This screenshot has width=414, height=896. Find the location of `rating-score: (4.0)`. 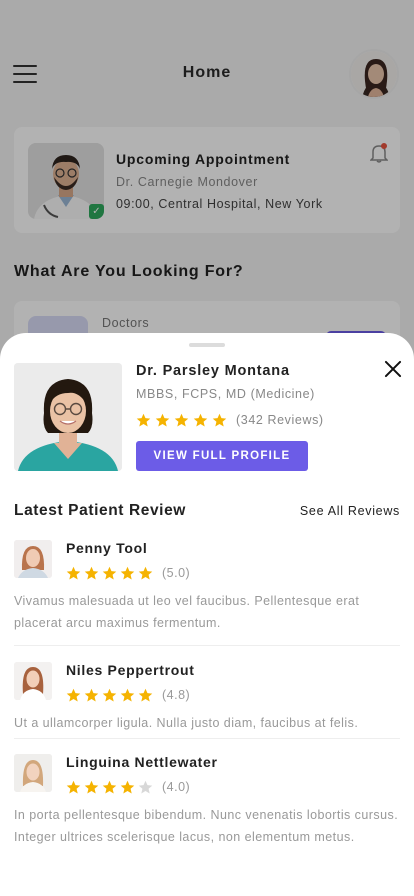

rating-score: (4.0) is located at coordinates (176, 787).